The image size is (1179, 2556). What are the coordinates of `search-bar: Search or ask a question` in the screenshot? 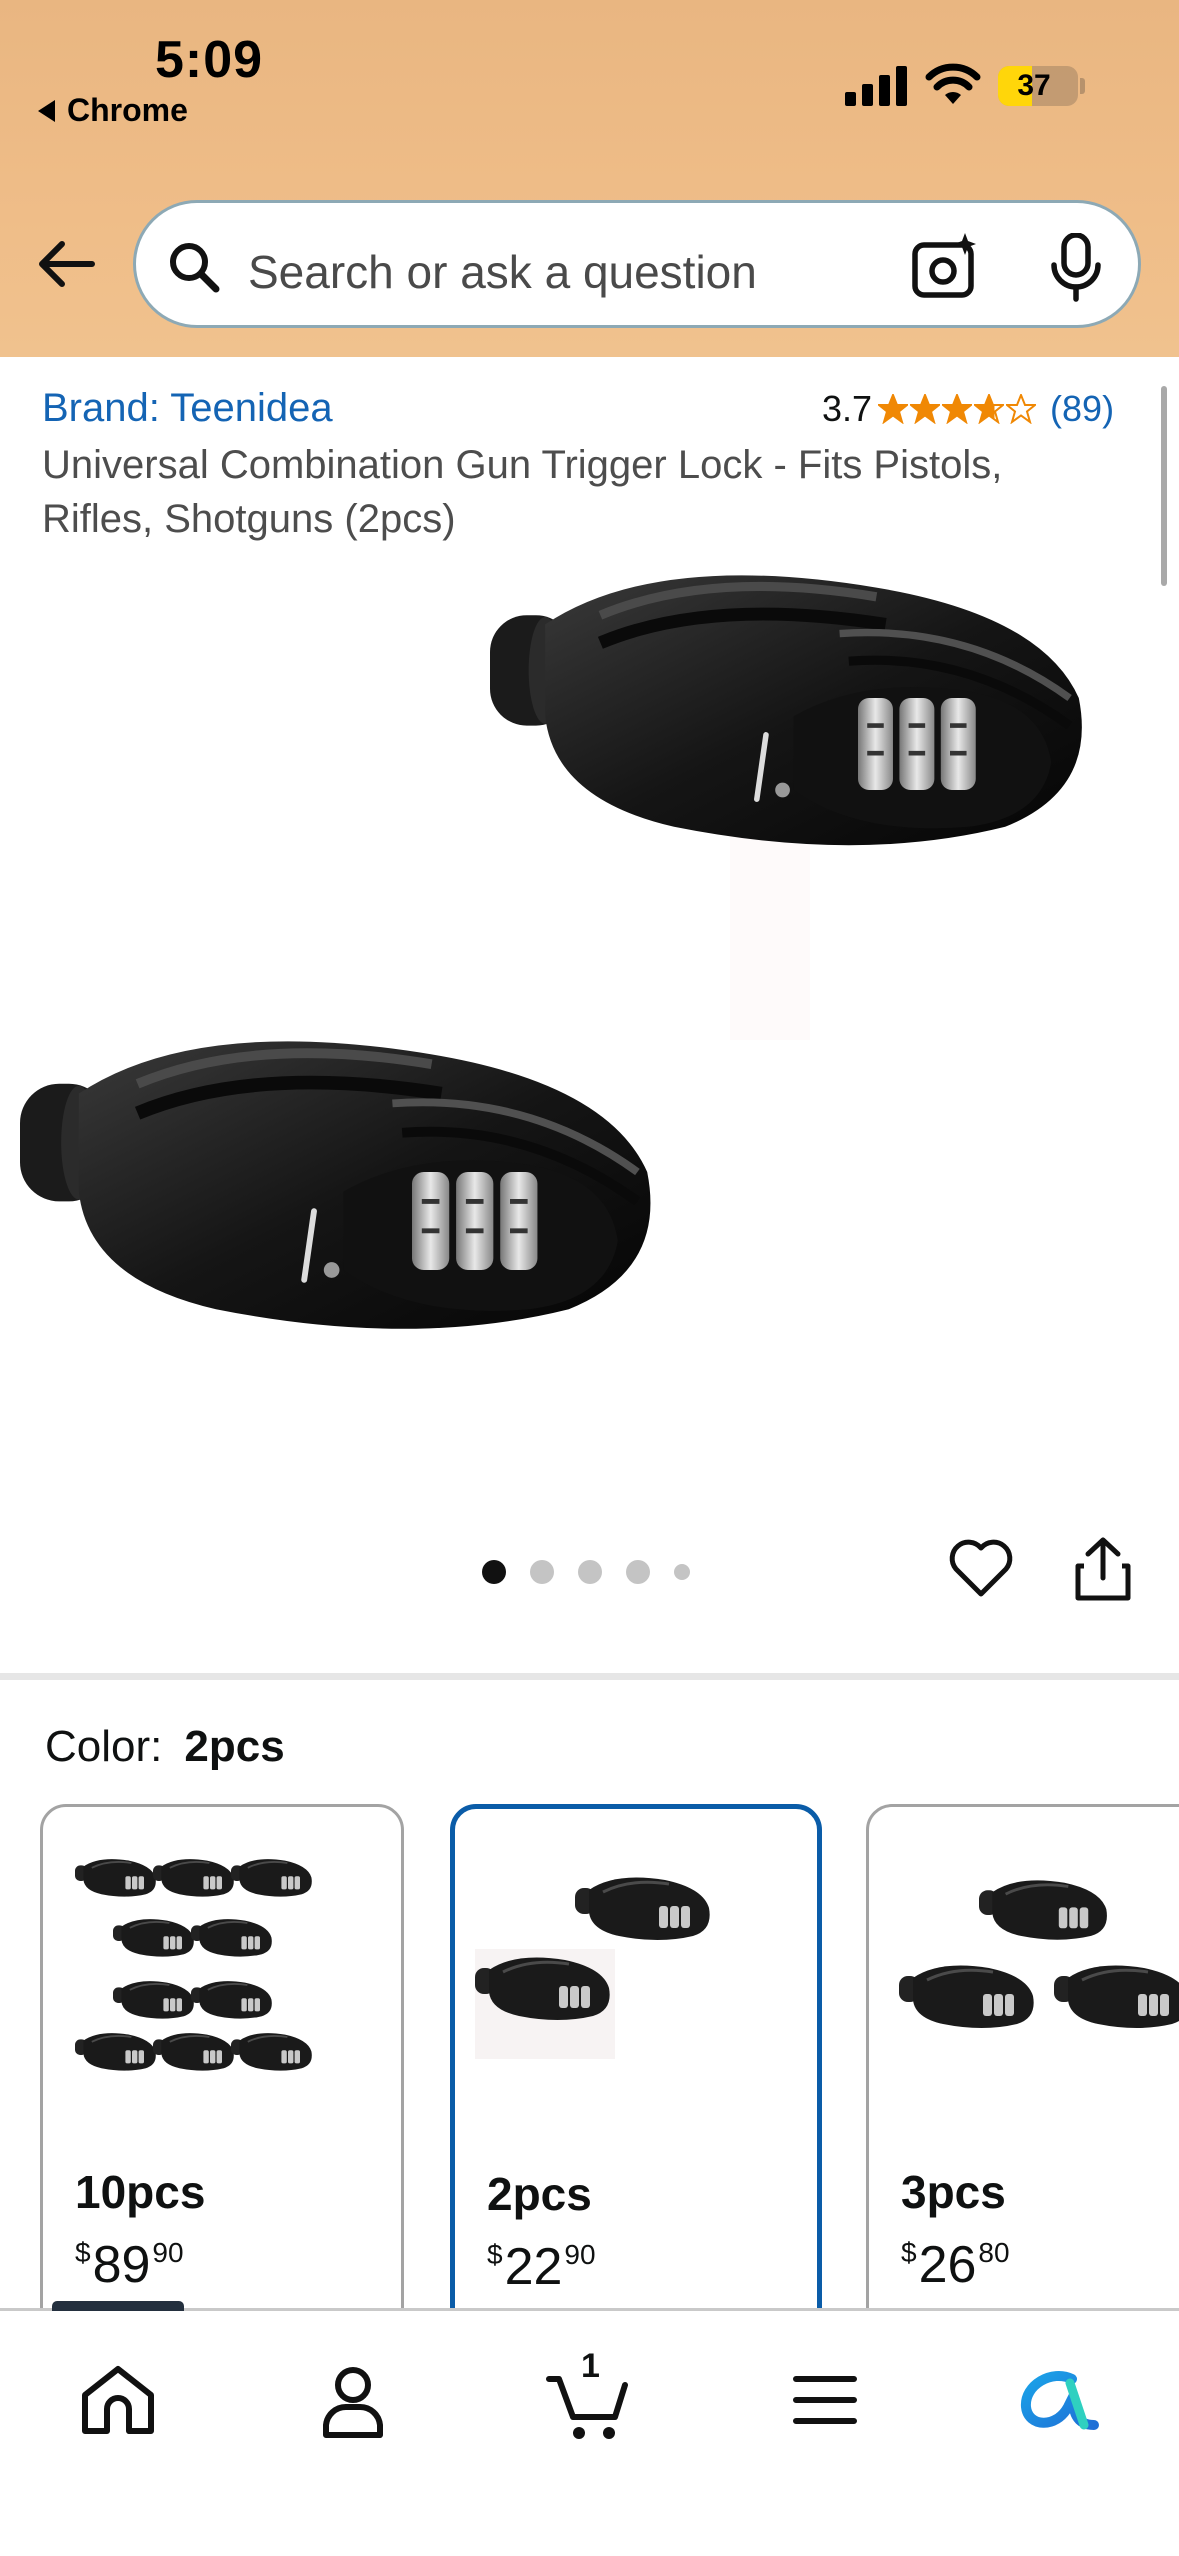 It's located at (637, 264).